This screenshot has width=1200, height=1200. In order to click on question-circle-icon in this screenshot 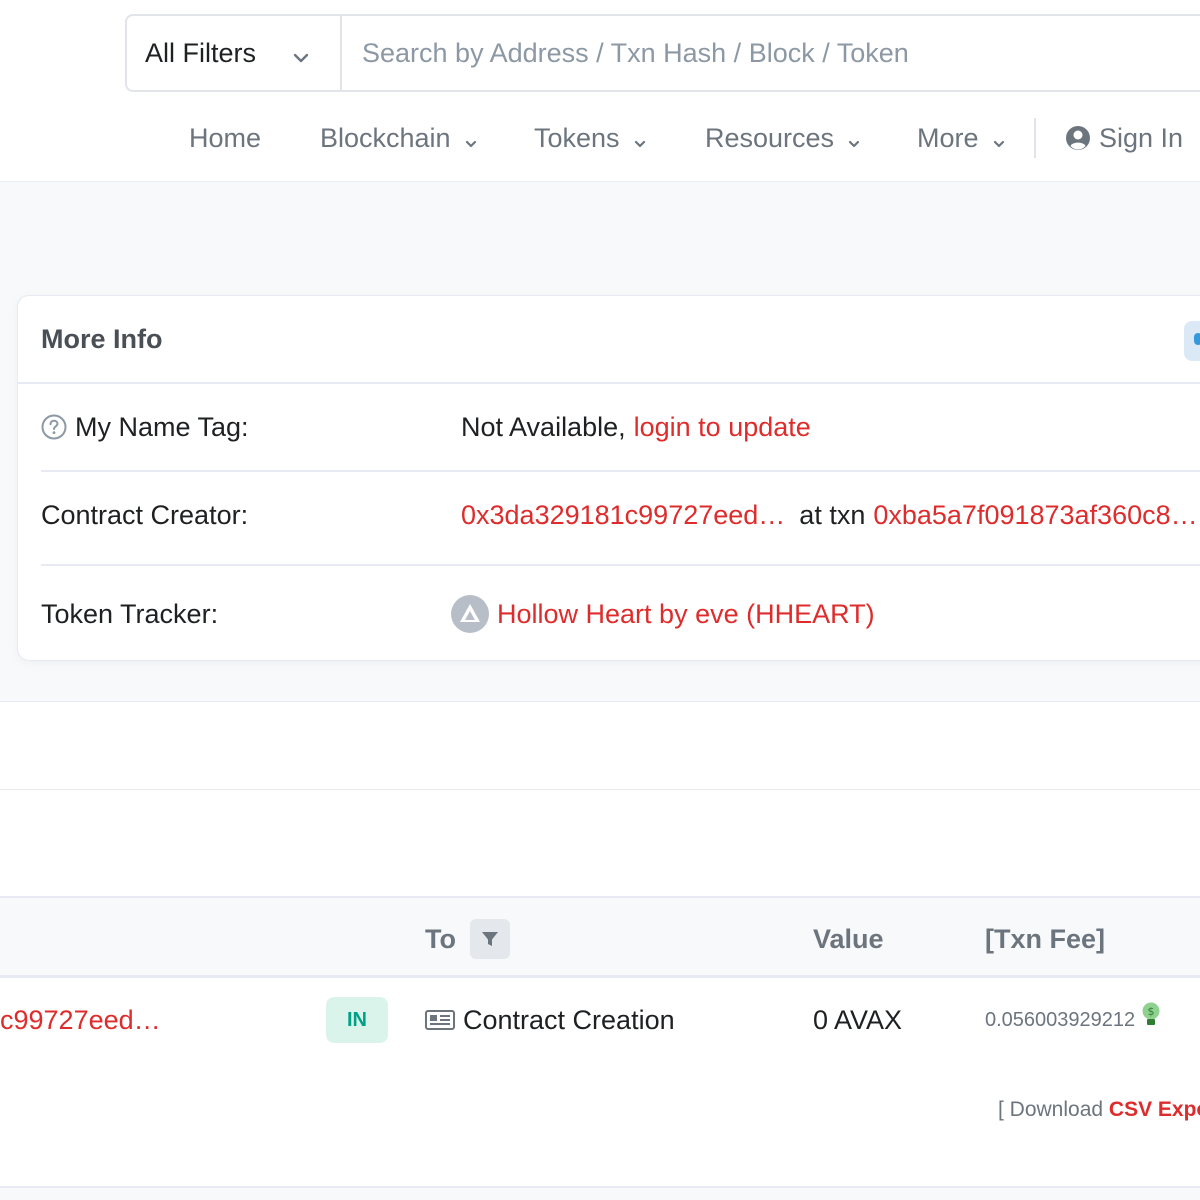, I will do `click(54, 427)`.